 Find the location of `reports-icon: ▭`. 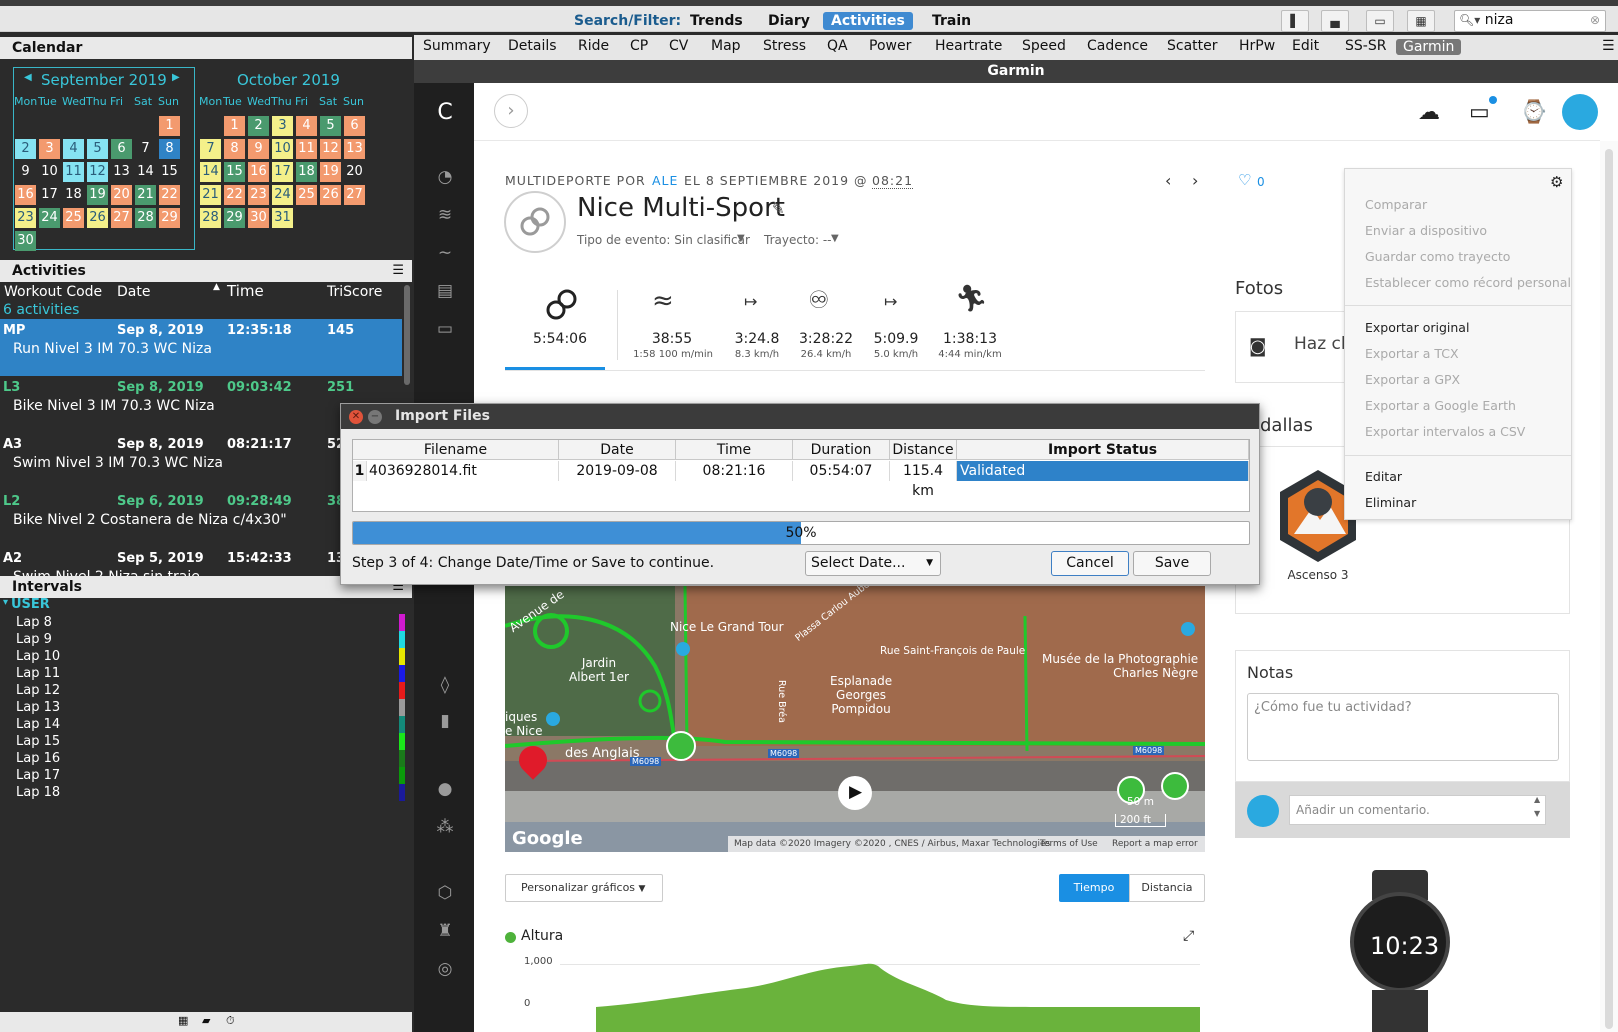

reports-icon: ▭ is located at coordinates (445, 330).